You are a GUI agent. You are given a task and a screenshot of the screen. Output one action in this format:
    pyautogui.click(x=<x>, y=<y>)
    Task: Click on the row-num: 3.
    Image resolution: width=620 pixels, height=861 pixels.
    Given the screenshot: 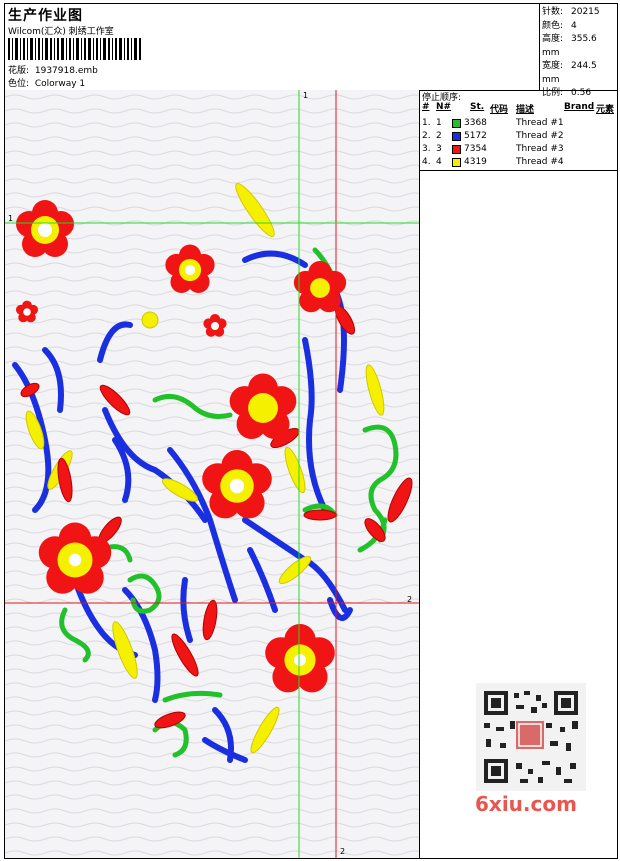 What is the action you would take?
    pyautogui.click(x=426, y=149)
    